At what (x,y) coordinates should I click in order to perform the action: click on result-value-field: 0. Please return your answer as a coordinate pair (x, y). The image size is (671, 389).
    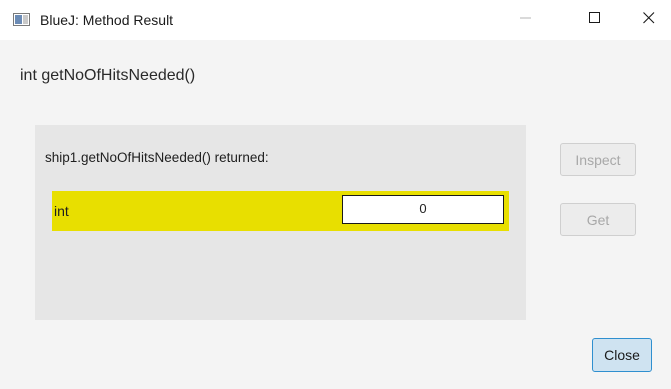
    Looking at the image, I should click on (423, 209).